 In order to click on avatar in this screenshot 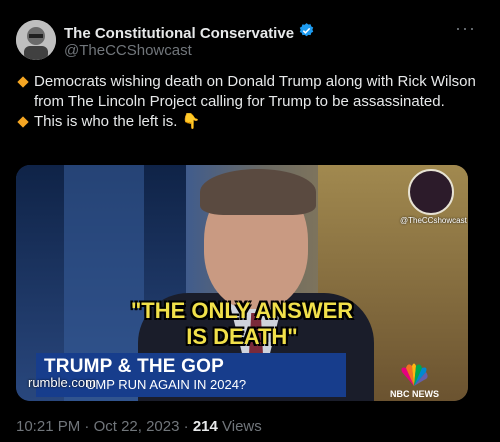, I will do `click(36, 40)`.